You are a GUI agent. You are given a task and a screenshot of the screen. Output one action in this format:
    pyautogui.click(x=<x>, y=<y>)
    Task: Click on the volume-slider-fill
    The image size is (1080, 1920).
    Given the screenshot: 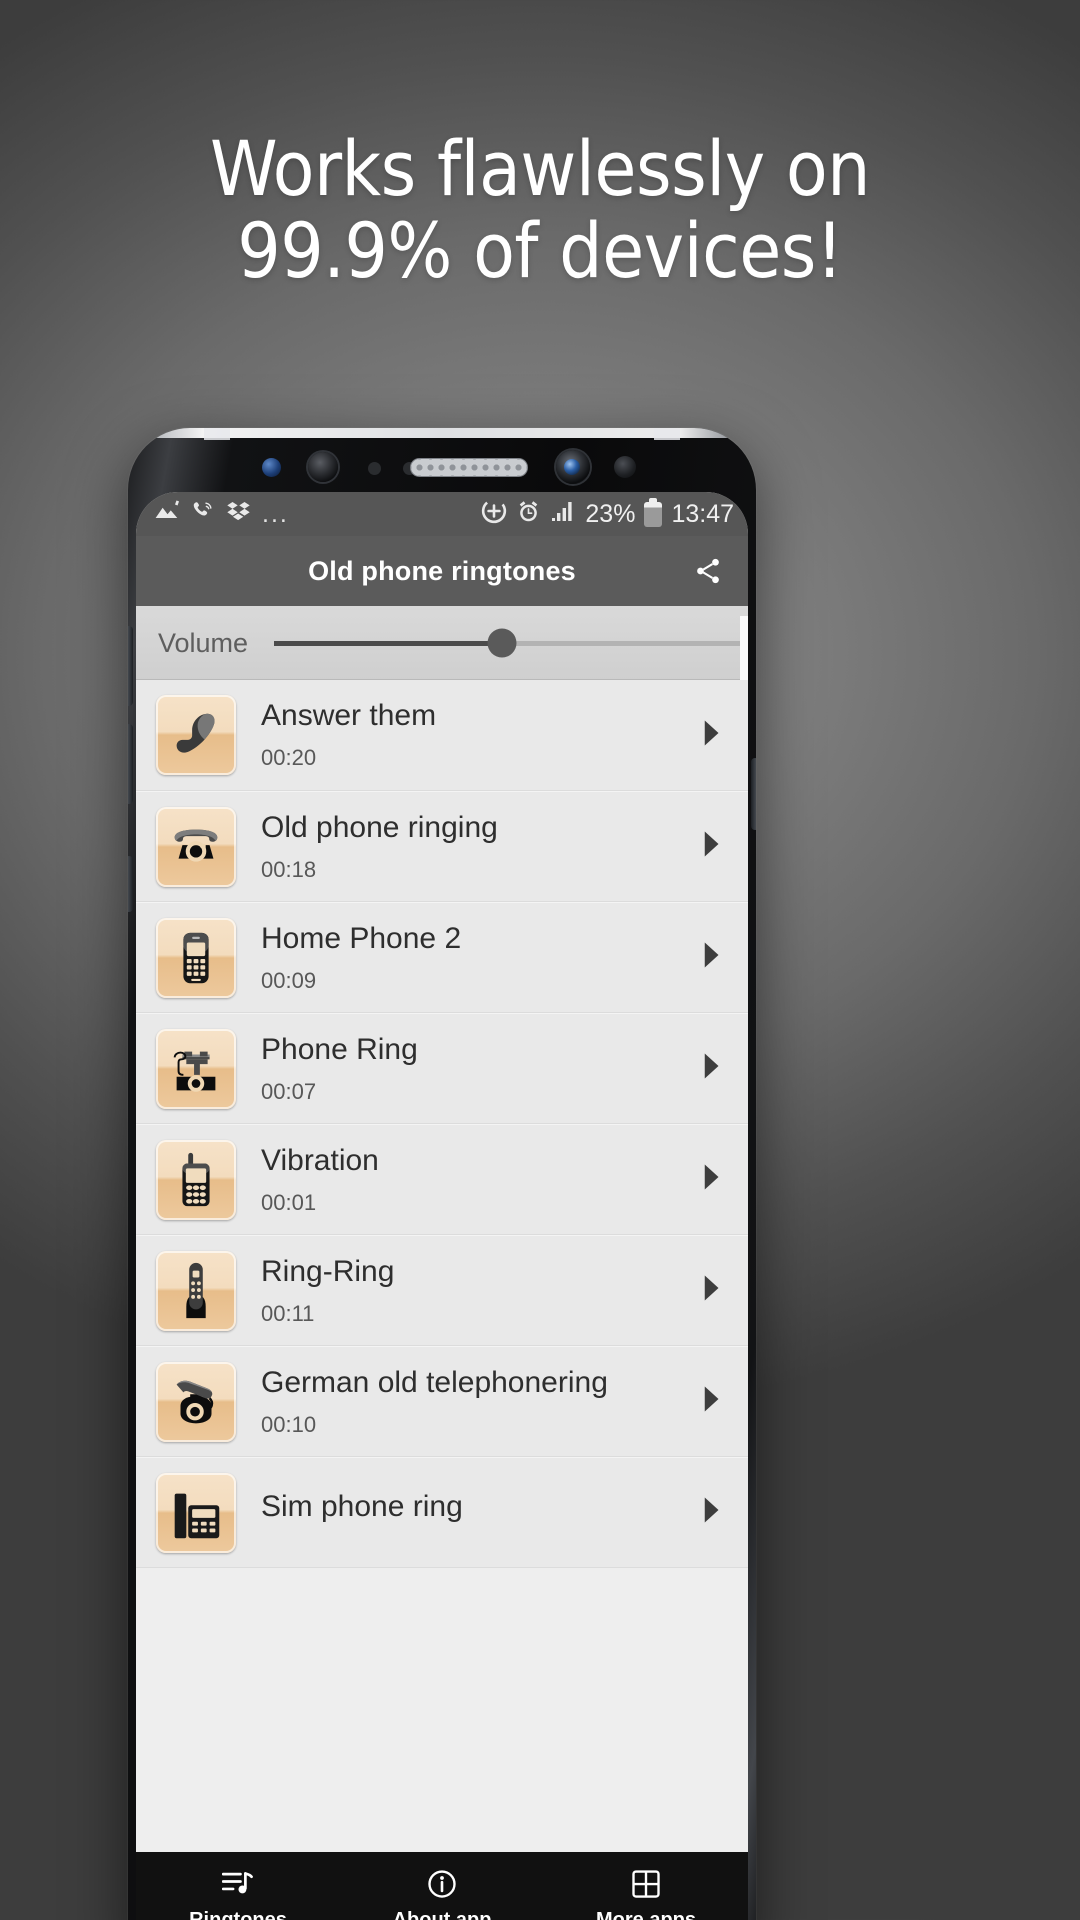 What is the action you would take?
    pyautogui.click(x=388, y=643)
    